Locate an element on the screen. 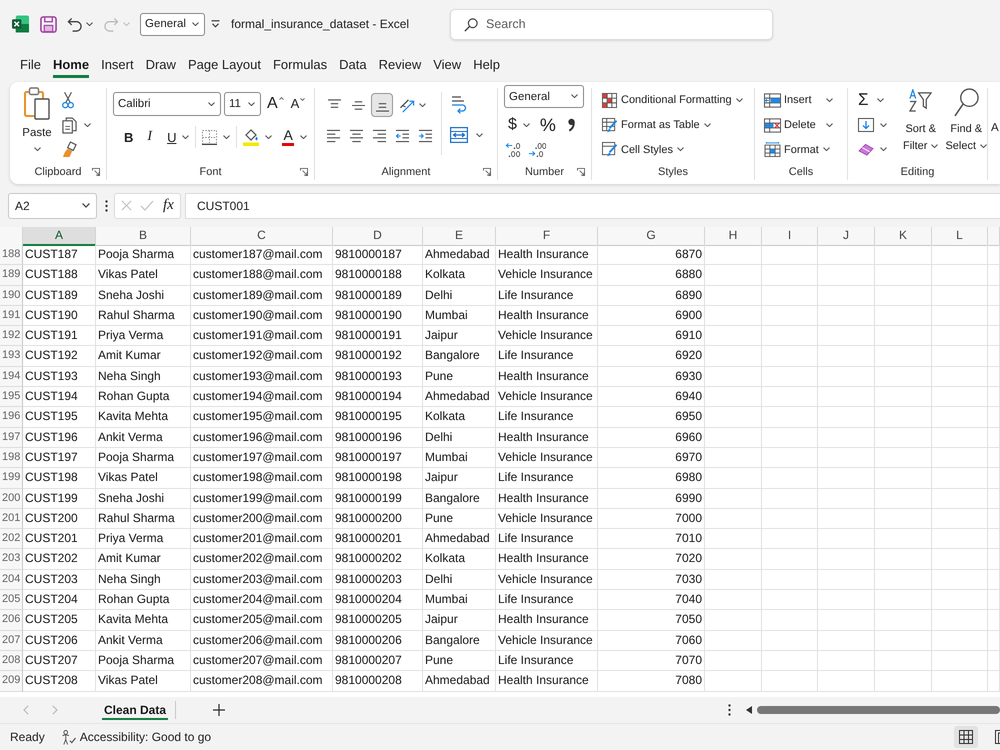  menu-tab: Insert is located at coordinates (117, 64).